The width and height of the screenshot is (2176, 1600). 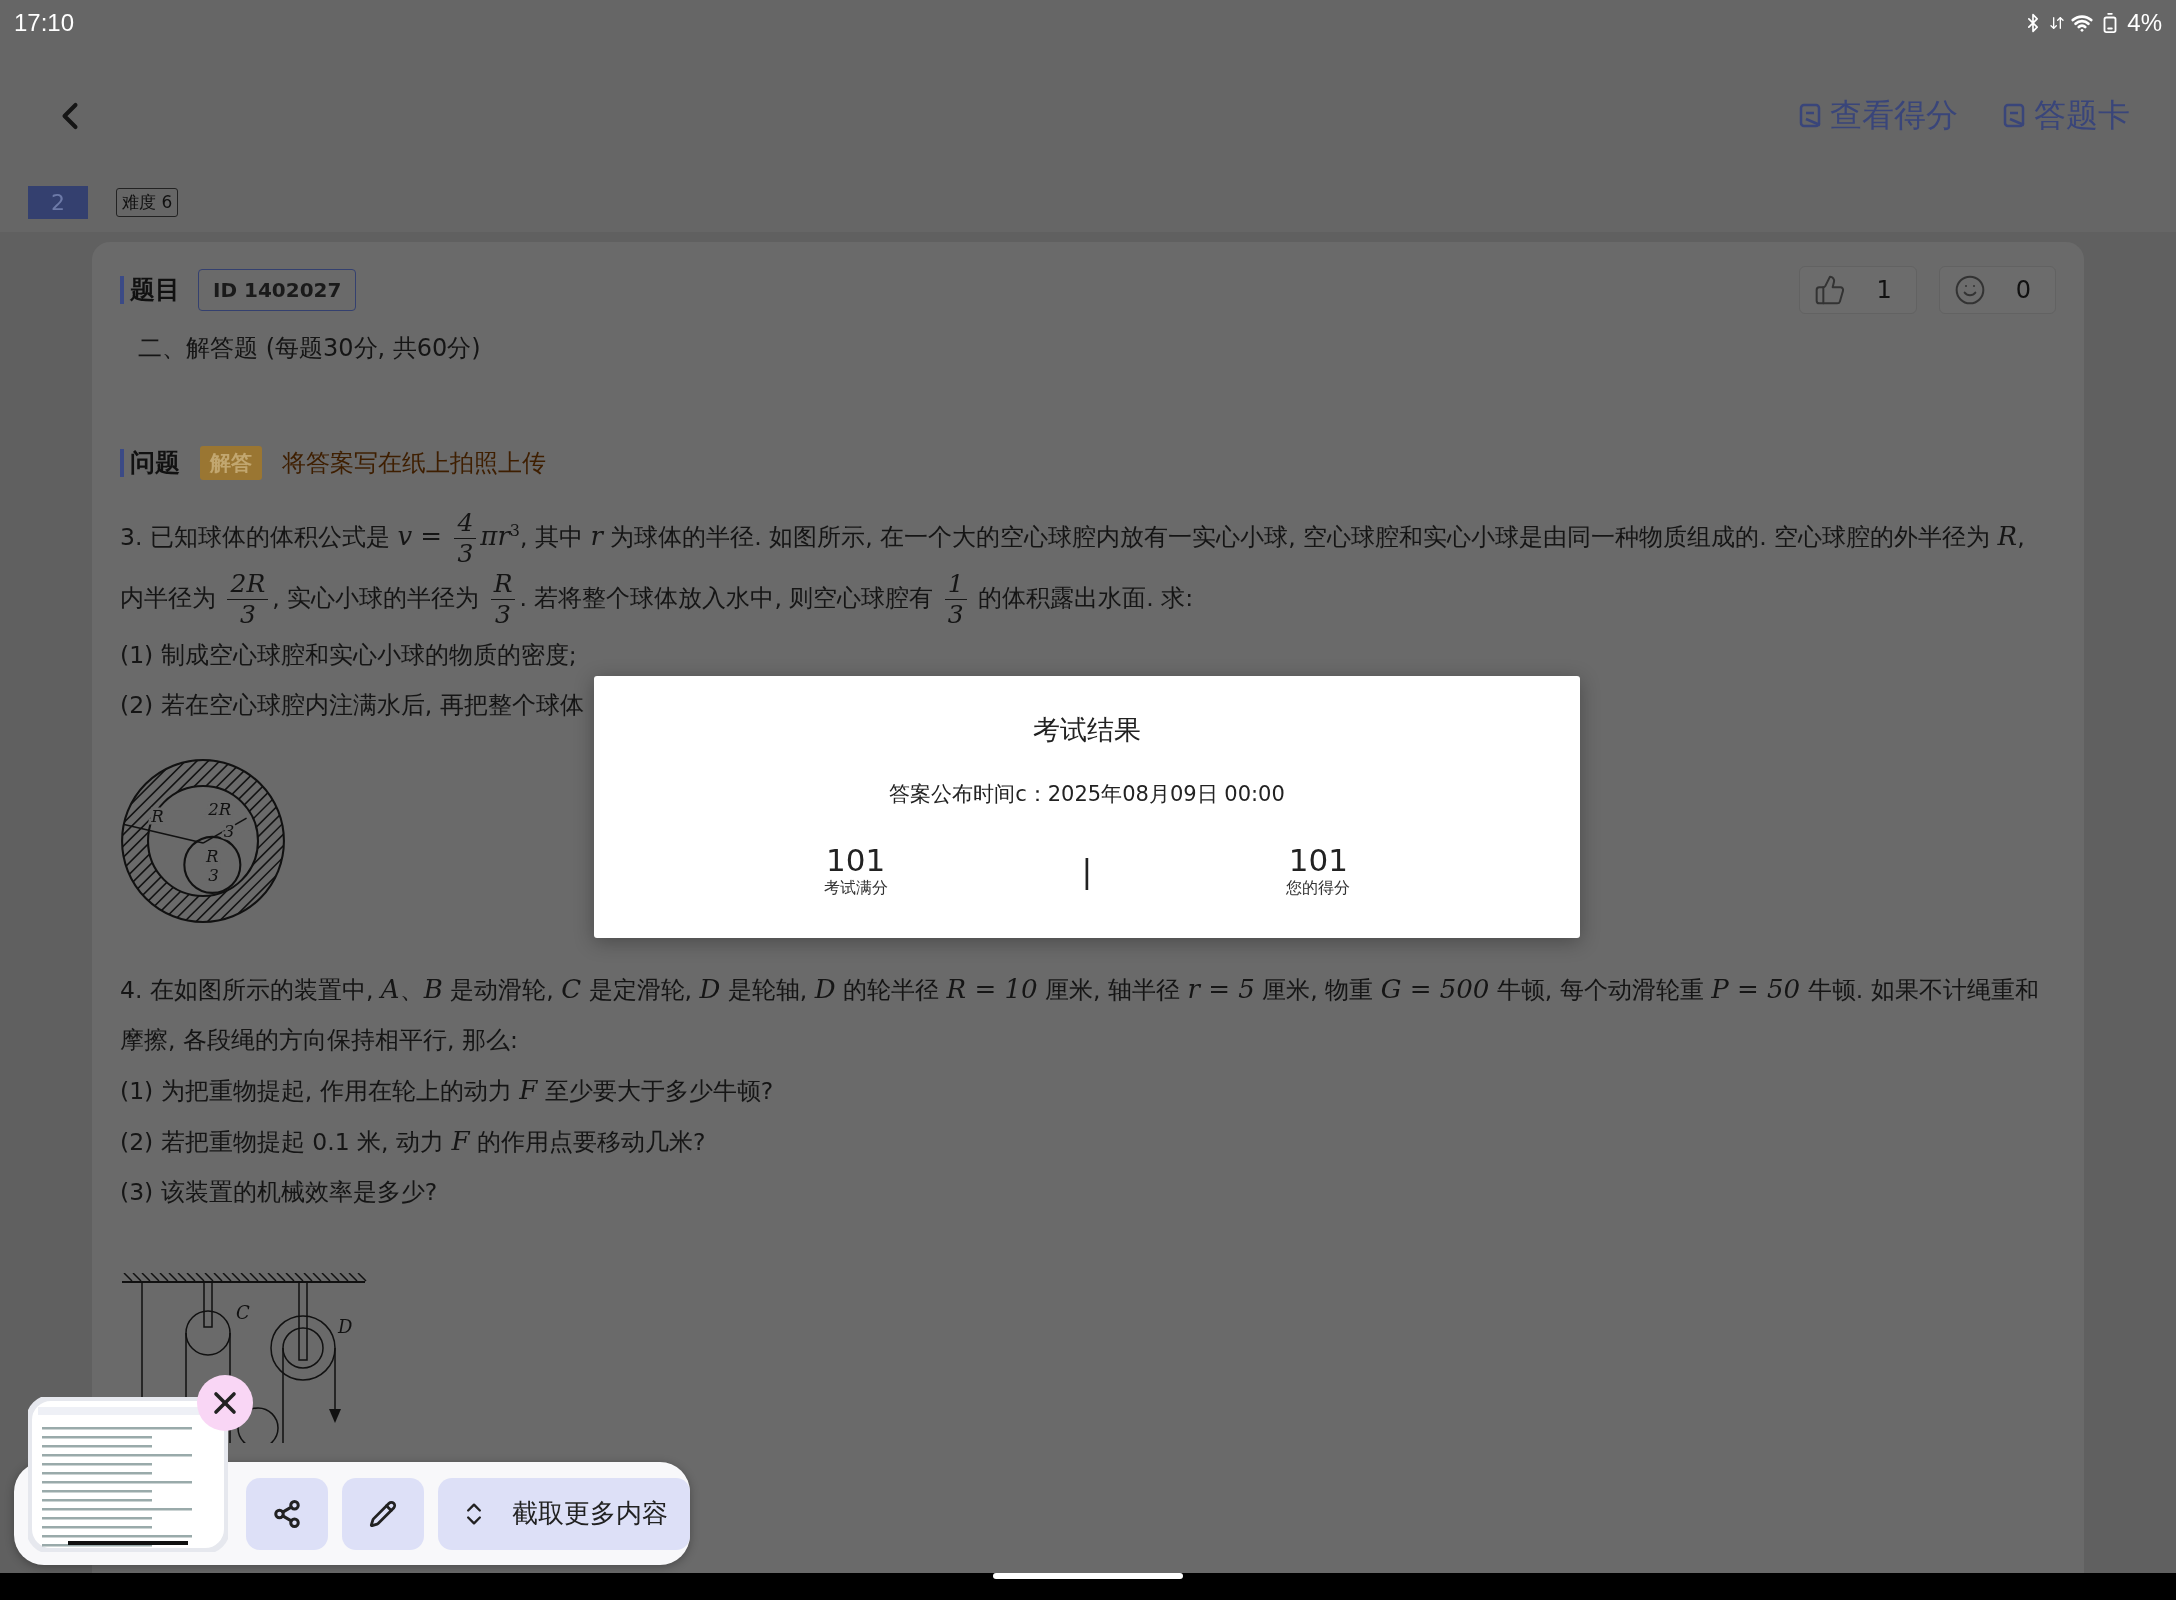 What do you see at coordinates (2082, 23) in the screenshot?
I see `wifi-icon` at bounding box center [2082, 23].